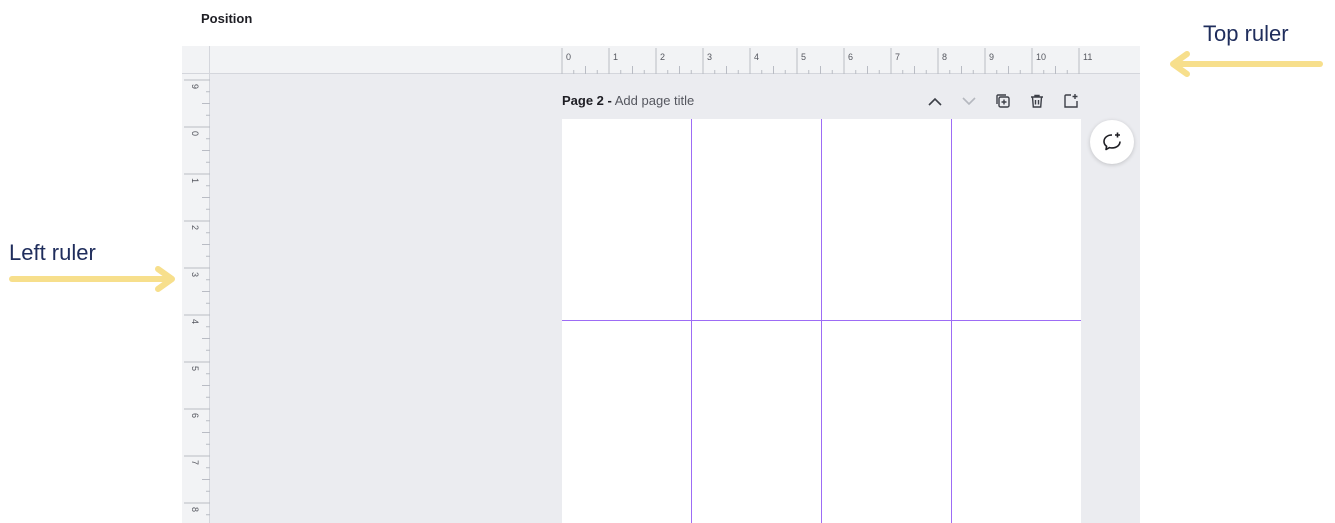 The height and width of the screenshot is (523, 1335). I want to click on left-ruler-tick-label: 6, so click(195, 415).